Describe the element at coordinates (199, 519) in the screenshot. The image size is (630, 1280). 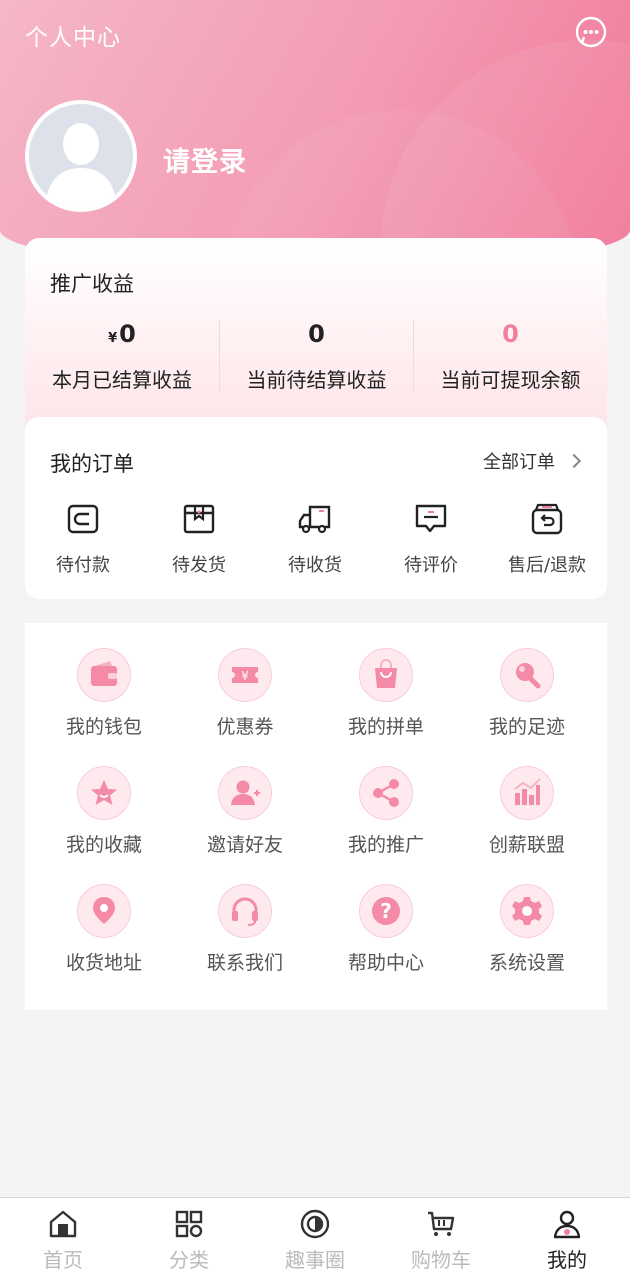
I see `box-icon` at that location.